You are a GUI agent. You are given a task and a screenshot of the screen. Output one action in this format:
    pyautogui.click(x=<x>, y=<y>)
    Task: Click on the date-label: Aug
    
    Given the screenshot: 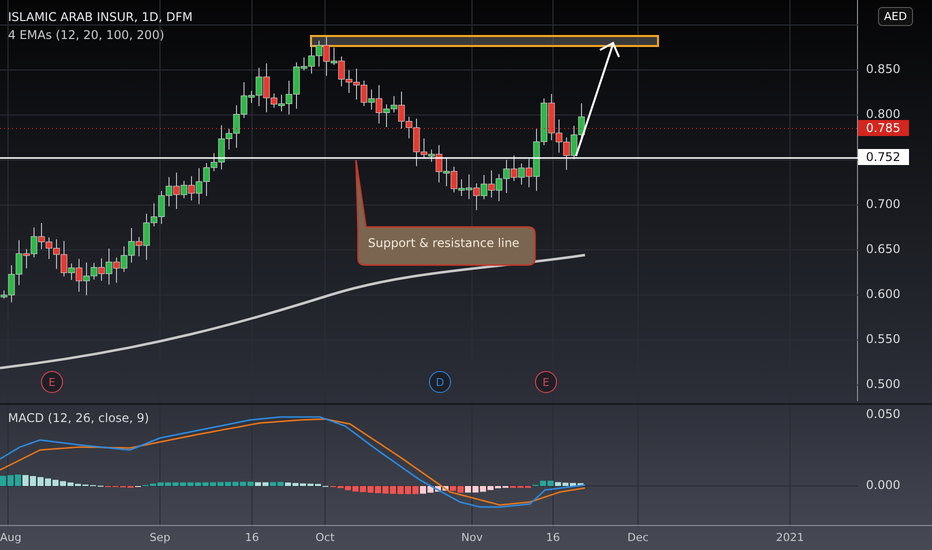 What is the action you would take?
    pyautogui.click(x=11, y=537)
    